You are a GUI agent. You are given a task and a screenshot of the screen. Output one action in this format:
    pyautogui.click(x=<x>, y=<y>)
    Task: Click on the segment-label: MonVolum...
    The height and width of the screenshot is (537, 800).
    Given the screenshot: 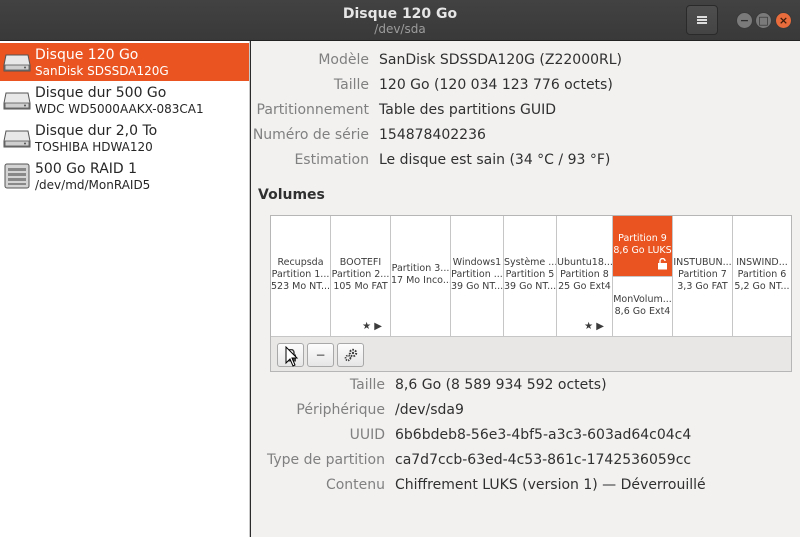 What is the action you would take?
    pyautogui.click(x=642, y=299)
    